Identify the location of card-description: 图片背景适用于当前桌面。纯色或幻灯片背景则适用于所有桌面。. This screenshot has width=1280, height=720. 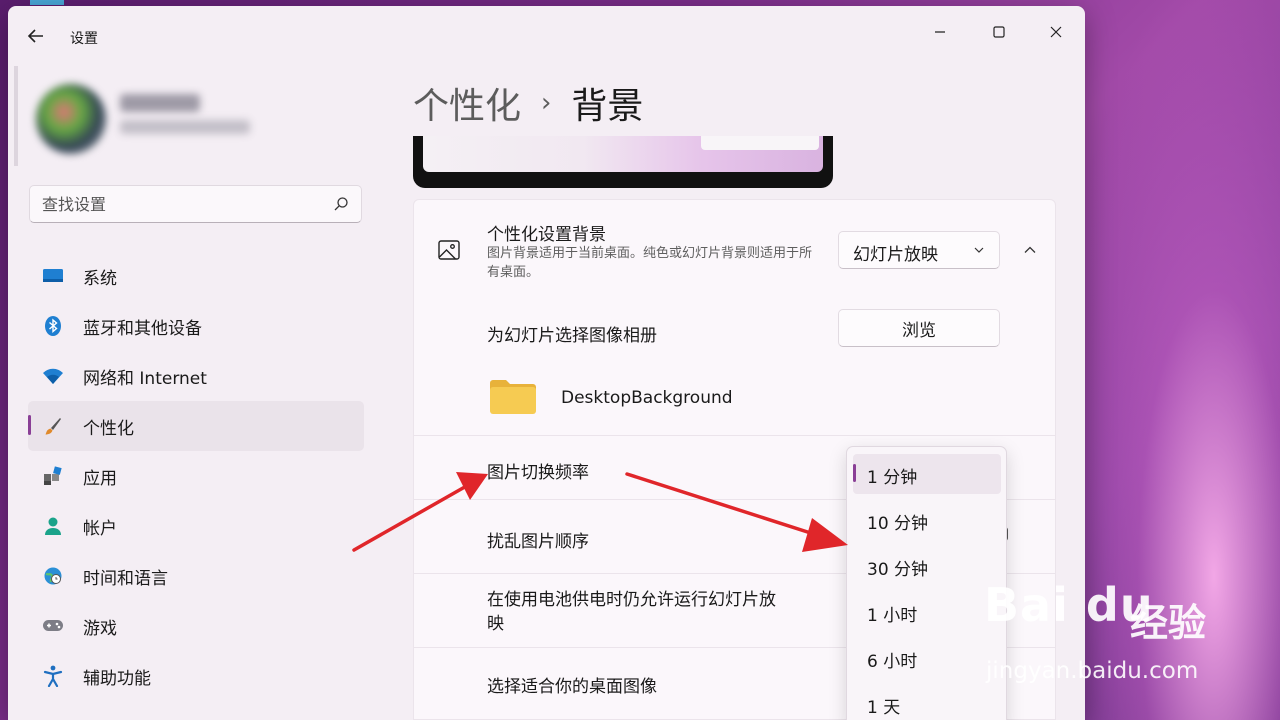
(650, 263).